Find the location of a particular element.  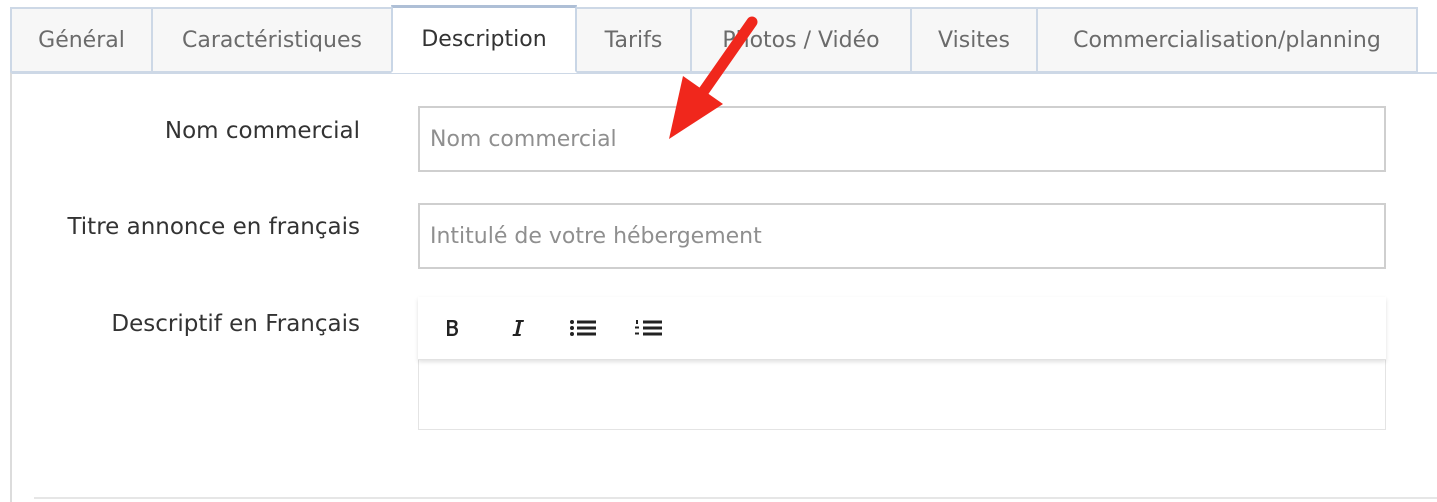

tab-photos-video: Photos / Vidéo is located at coordinates (800, 40).